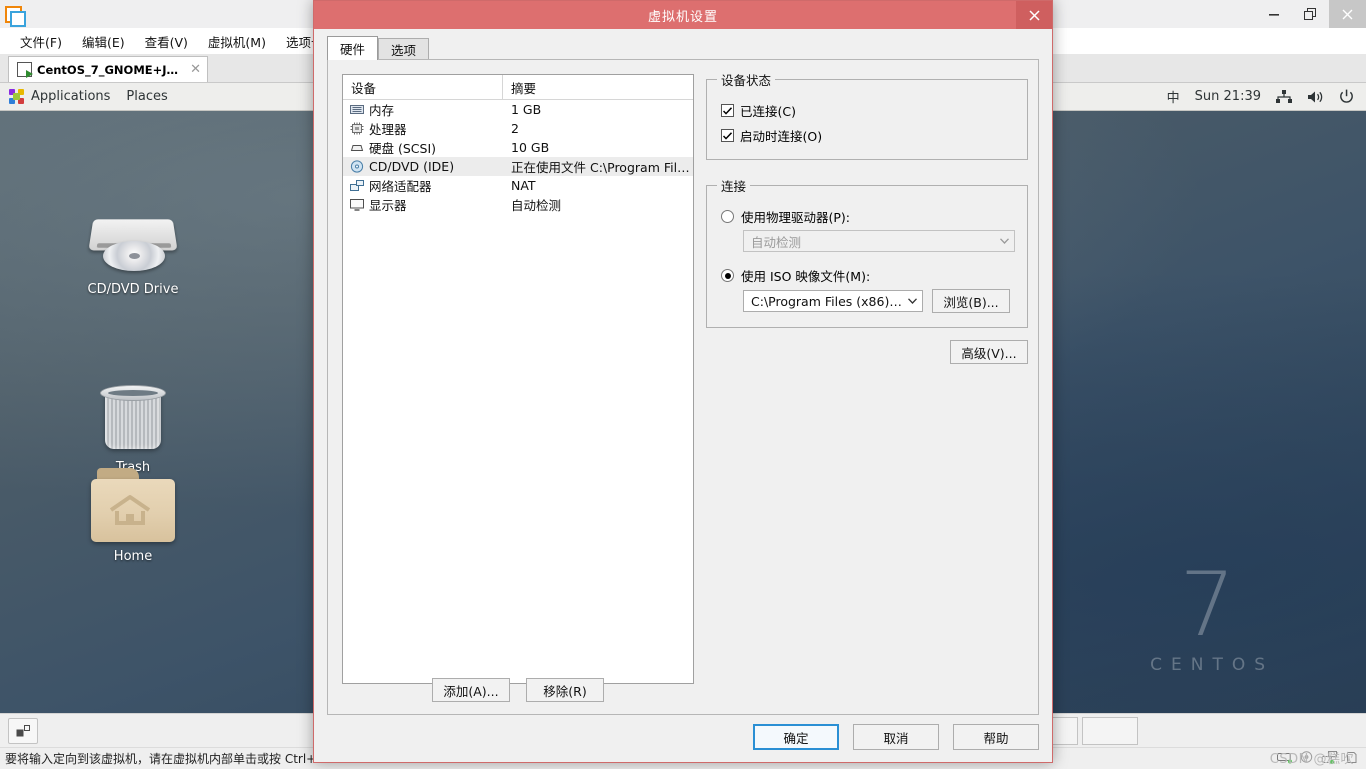  What do you see at coordinates (1351, 759) in the screenshot?
I see `usb-status-icon` at bounding box center [1351, 759].